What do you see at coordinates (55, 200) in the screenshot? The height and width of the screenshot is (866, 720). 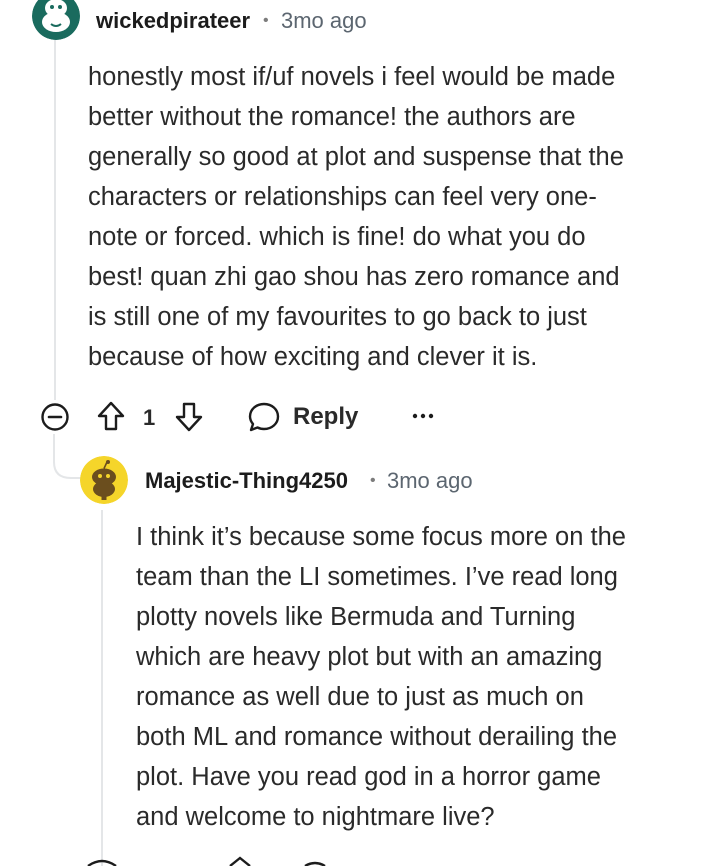 I see `thread-line-main` at bounding box center [55, 200].